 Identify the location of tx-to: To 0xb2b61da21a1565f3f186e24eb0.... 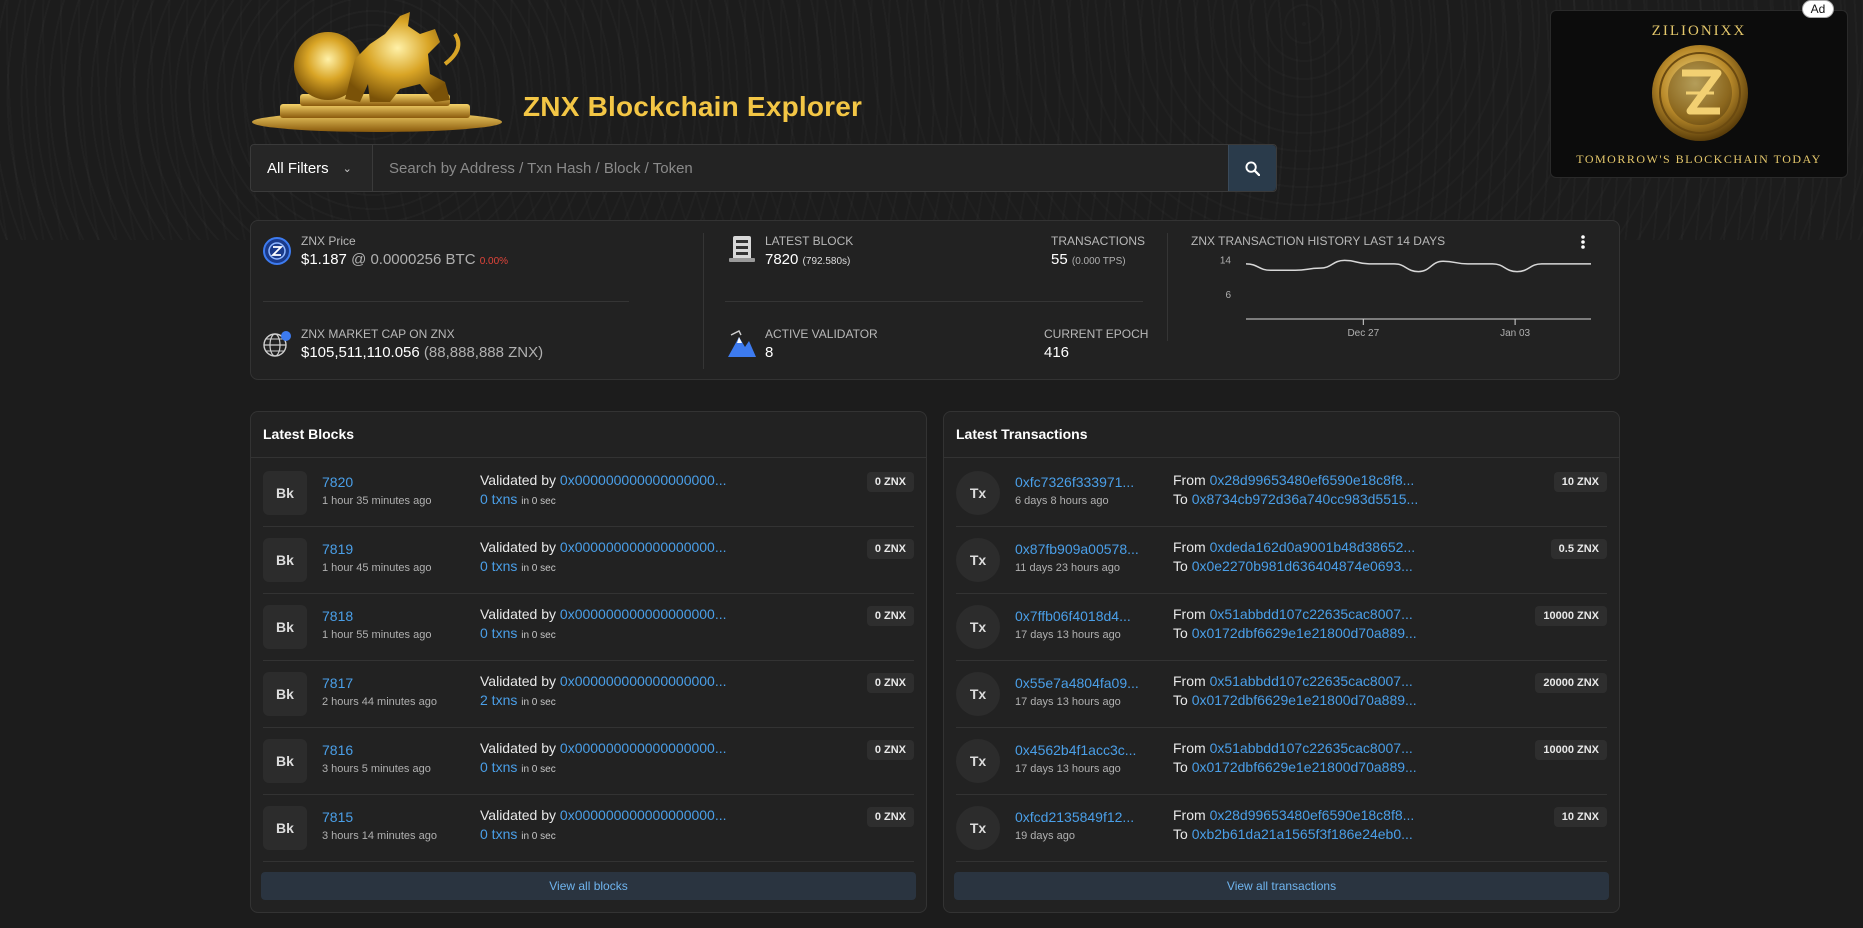
(1293, 834).